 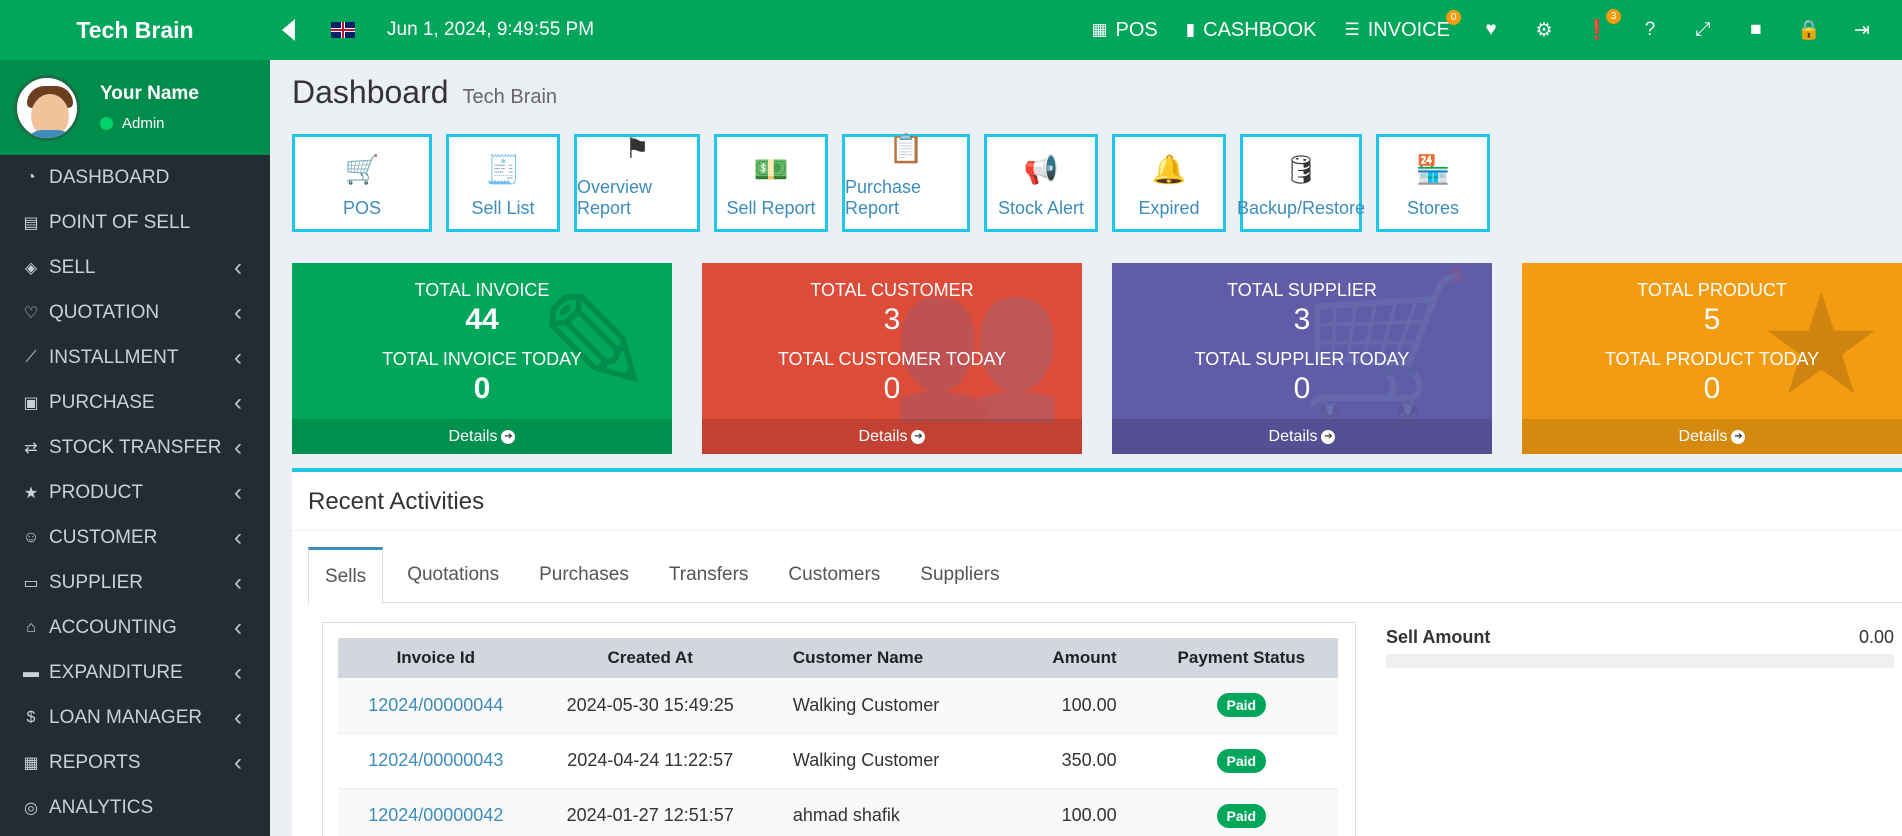 What do you see at coordinates (346, 575) in the screenshot?
I see `tab-sells: Sells` at bounding box center [346, 575].